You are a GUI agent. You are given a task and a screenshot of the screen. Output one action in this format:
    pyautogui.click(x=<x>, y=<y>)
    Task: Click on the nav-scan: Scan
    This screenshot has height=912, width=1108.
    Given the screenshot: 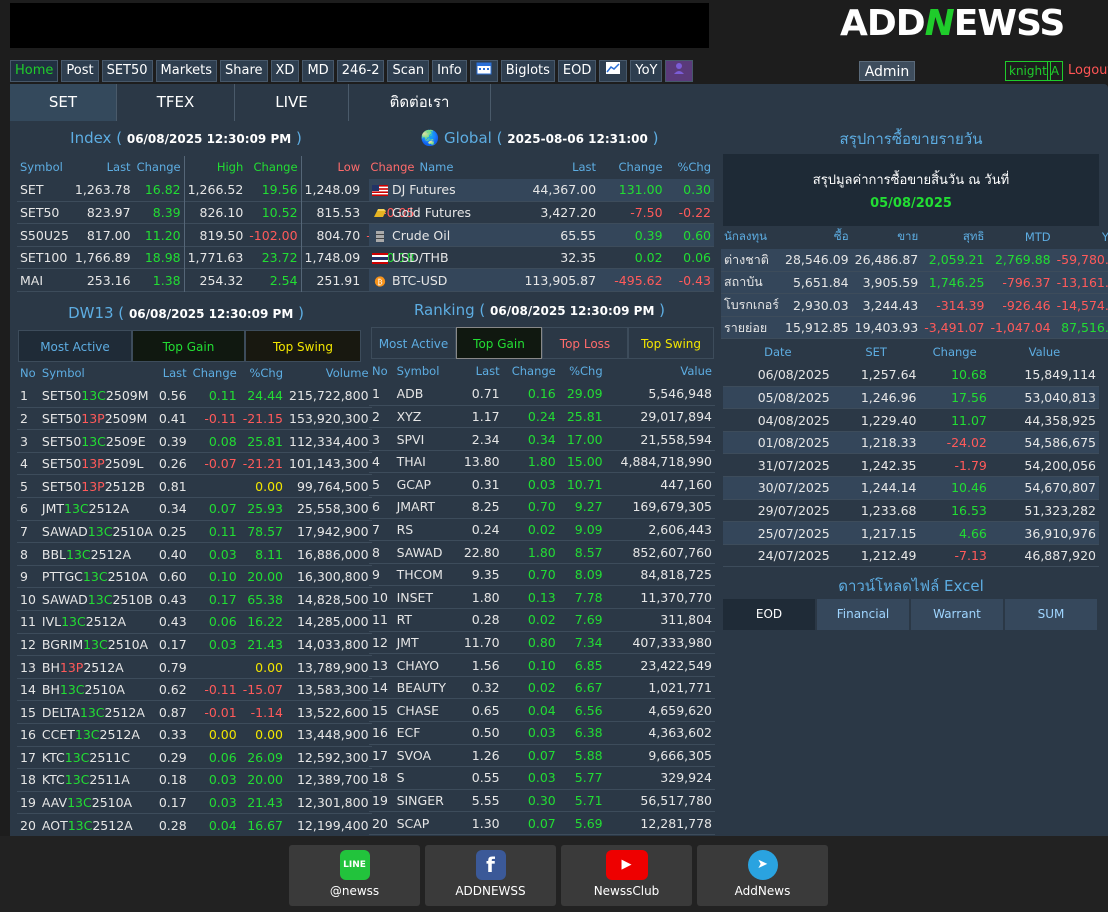 What is the action you would take?
    pyautogui.click(x=408, y=71)
    